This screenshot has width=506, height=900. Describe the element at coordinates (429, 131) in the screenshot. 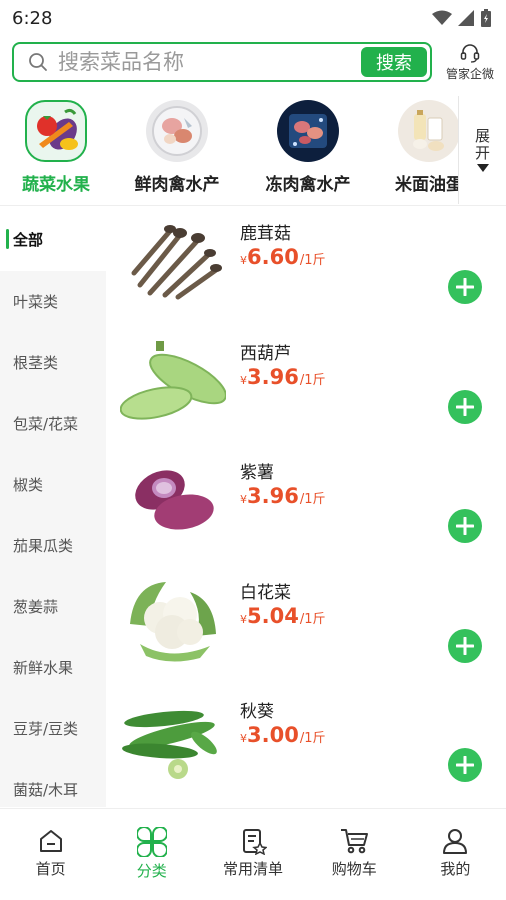

I see `rice-flour-oil-egg-image` at that location.